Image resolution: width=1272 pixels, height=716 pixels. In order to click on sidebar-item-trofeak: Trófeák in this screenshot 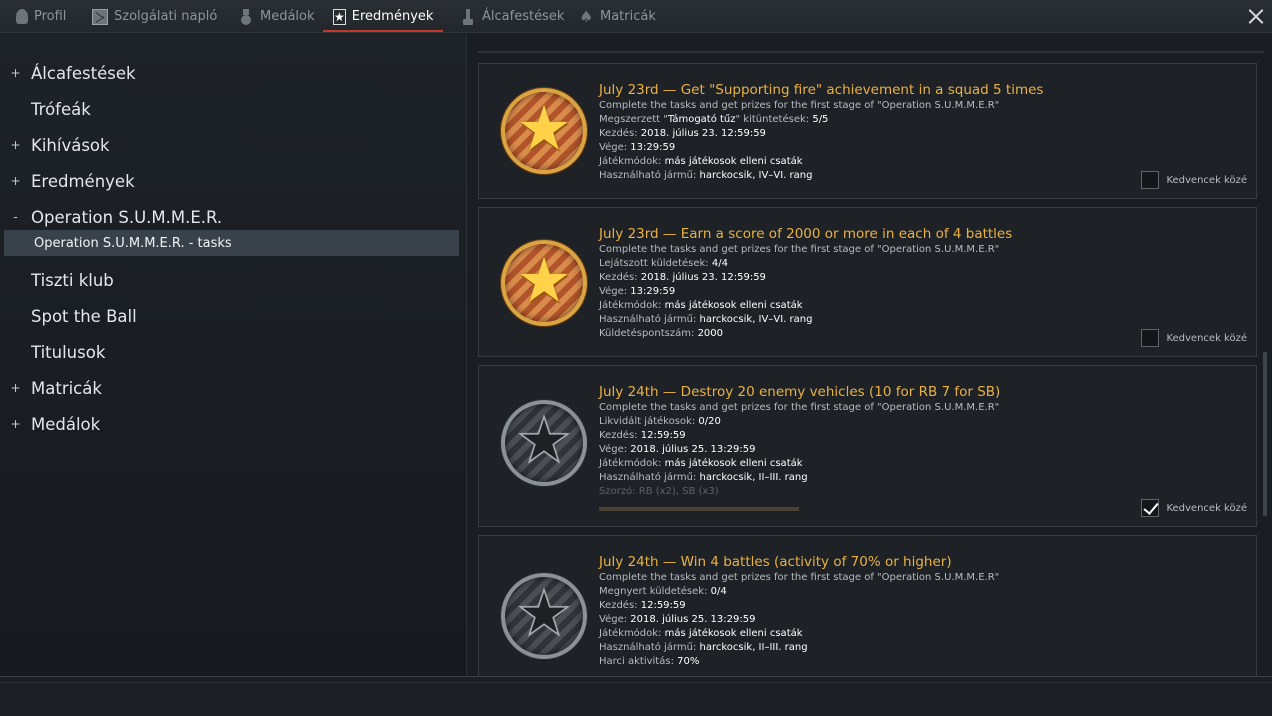, I will do `click(230, 109)`.